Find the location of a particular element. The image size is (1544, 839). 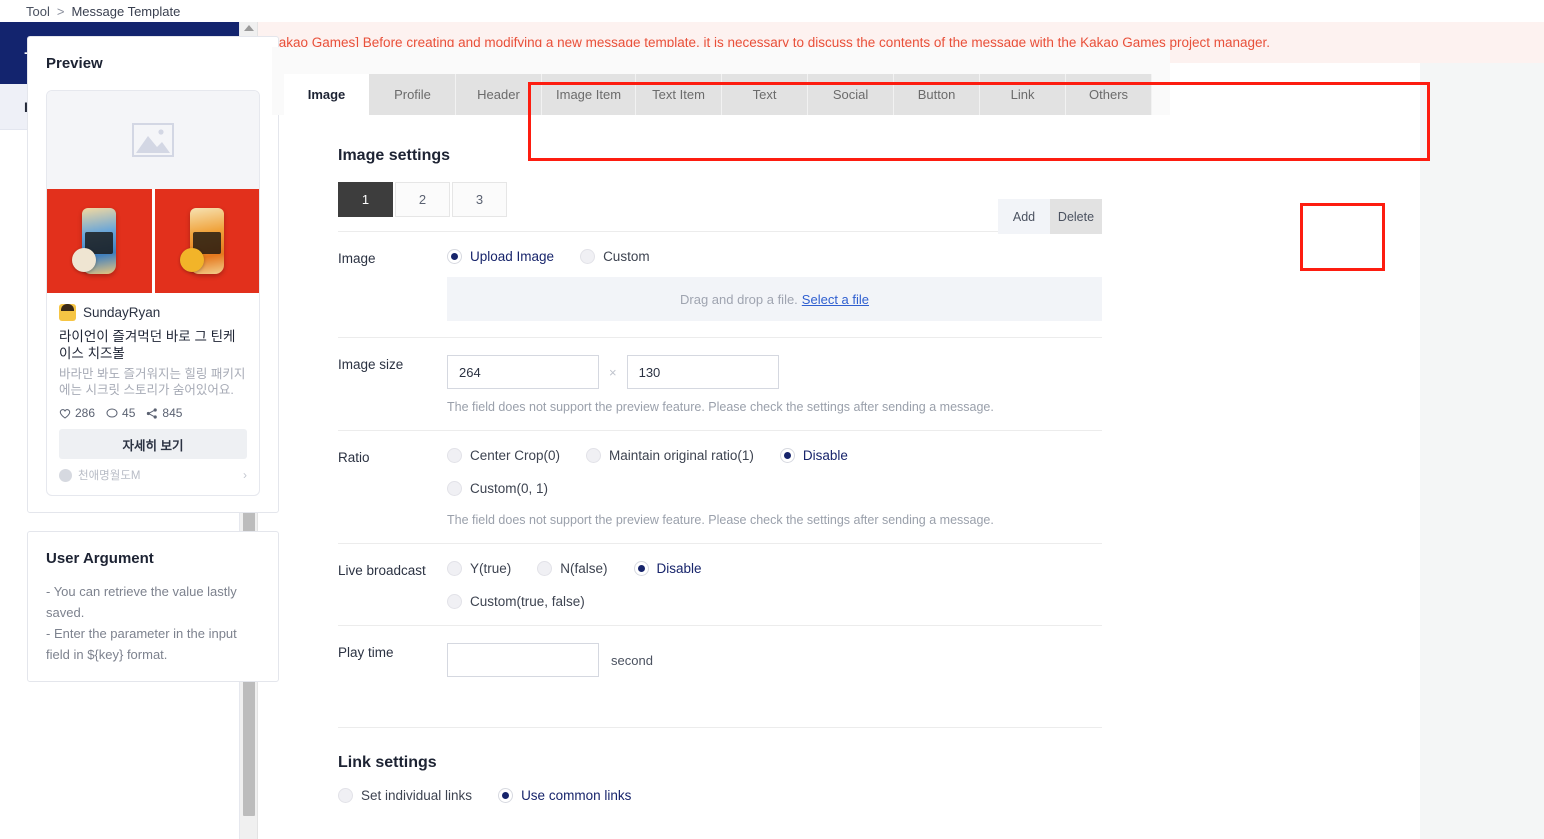

image-index-tab-1: 1 is located at coordinates (365, 199).